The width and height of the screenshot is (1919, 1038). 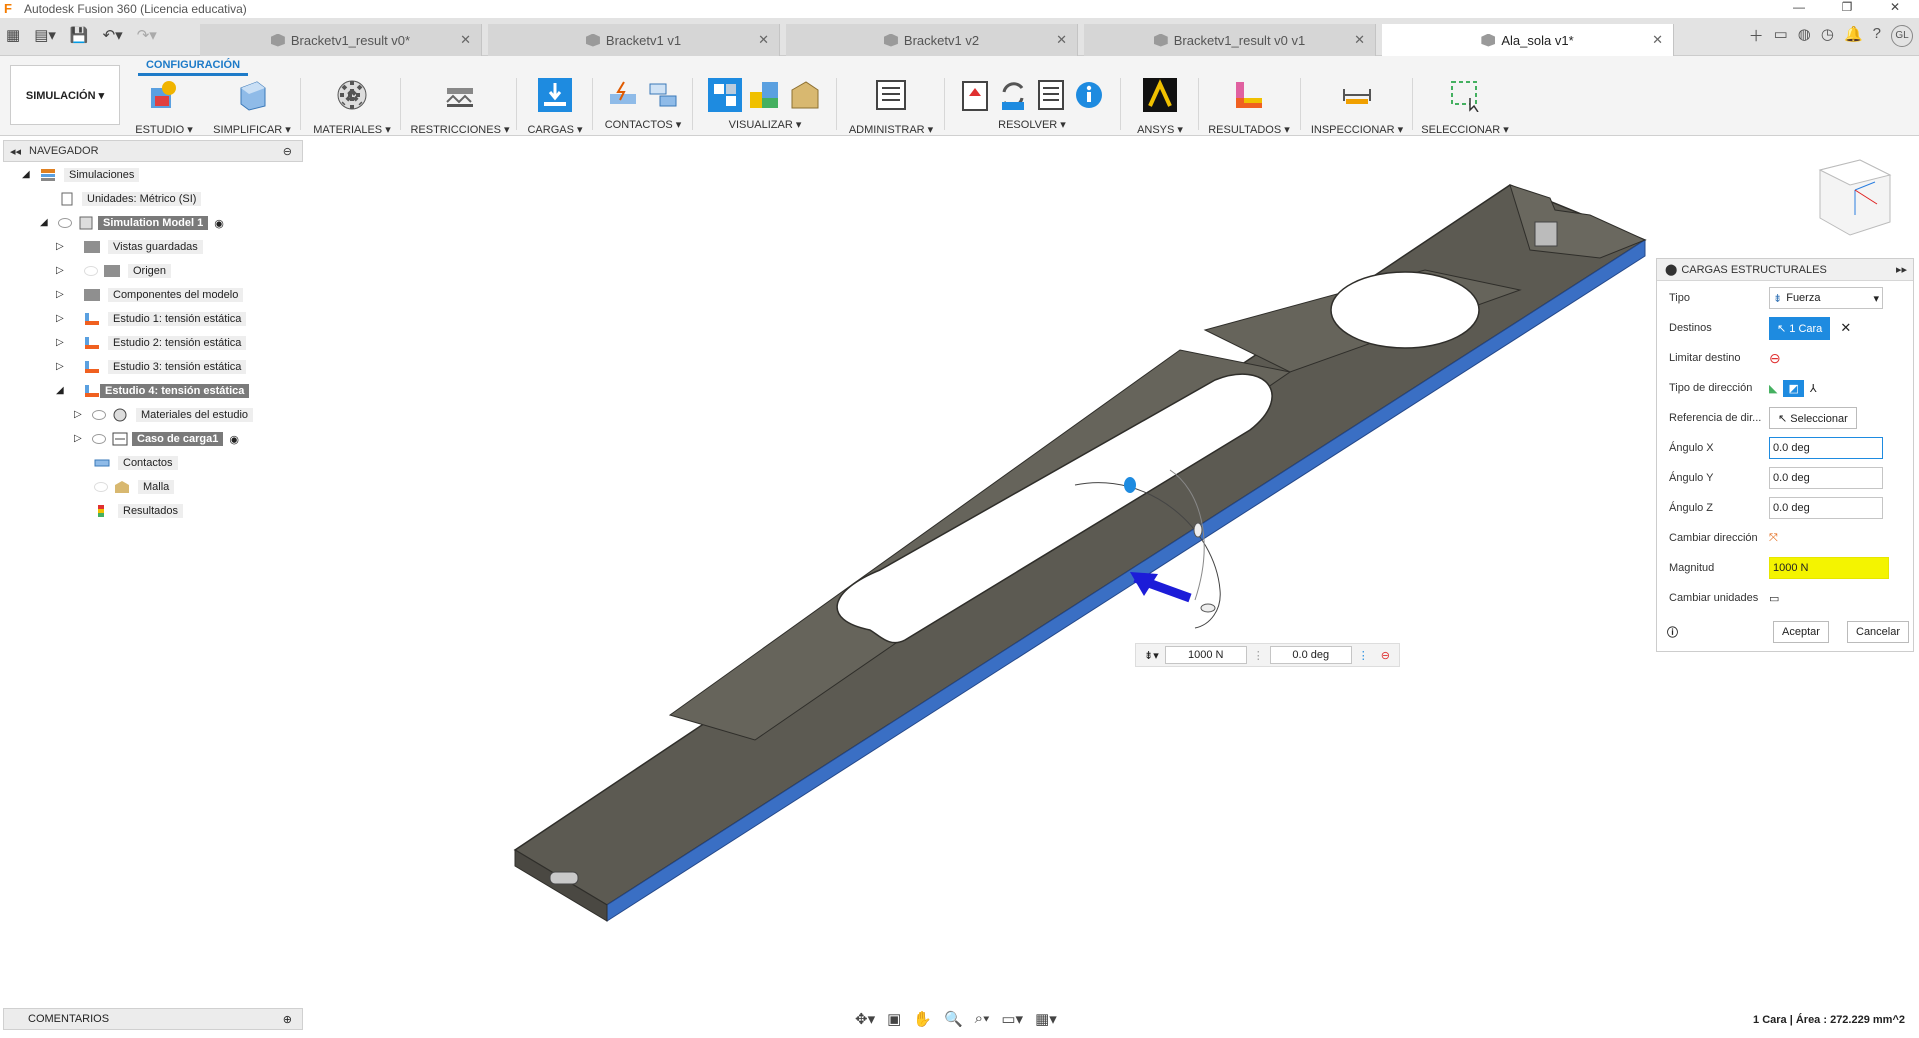 What do you see at coordinates (1878, 632) in the screenshot?
I see `cancelar-button: Cancelar` at bounding box center [1878, 632].